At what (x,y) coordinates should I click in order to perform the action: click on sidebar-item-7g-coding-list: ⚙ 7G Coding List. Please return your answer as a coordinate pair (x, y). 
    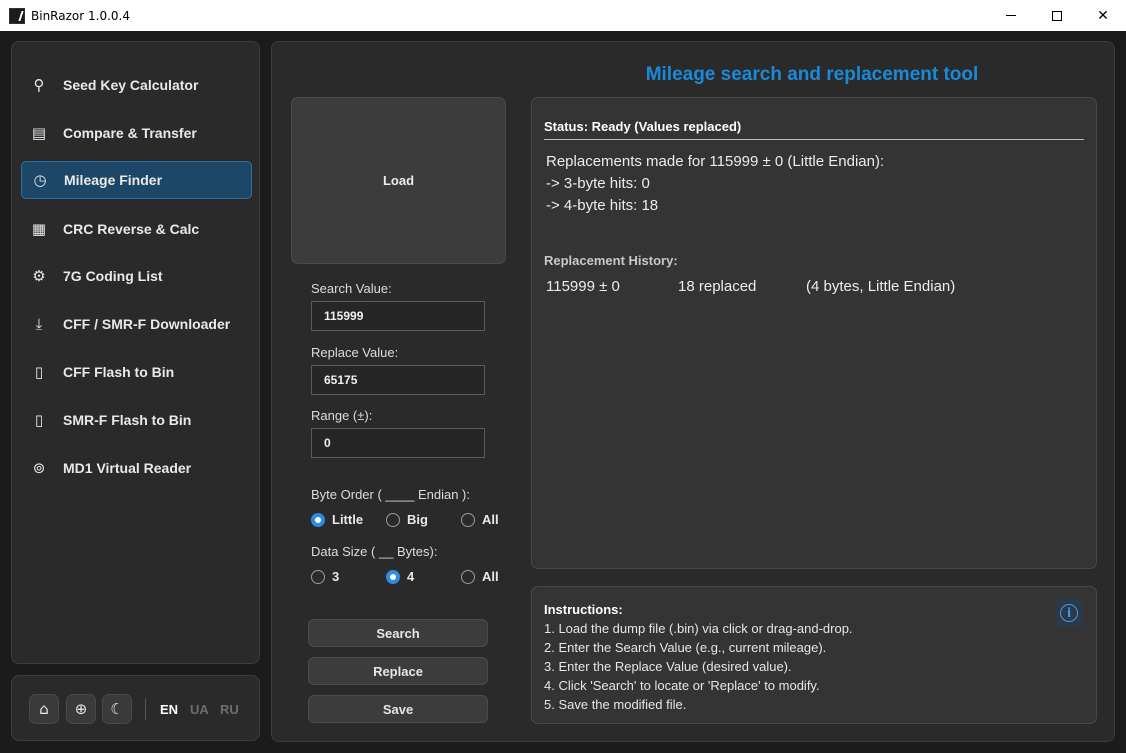
    Looking at the image, I should click on (136, 276).